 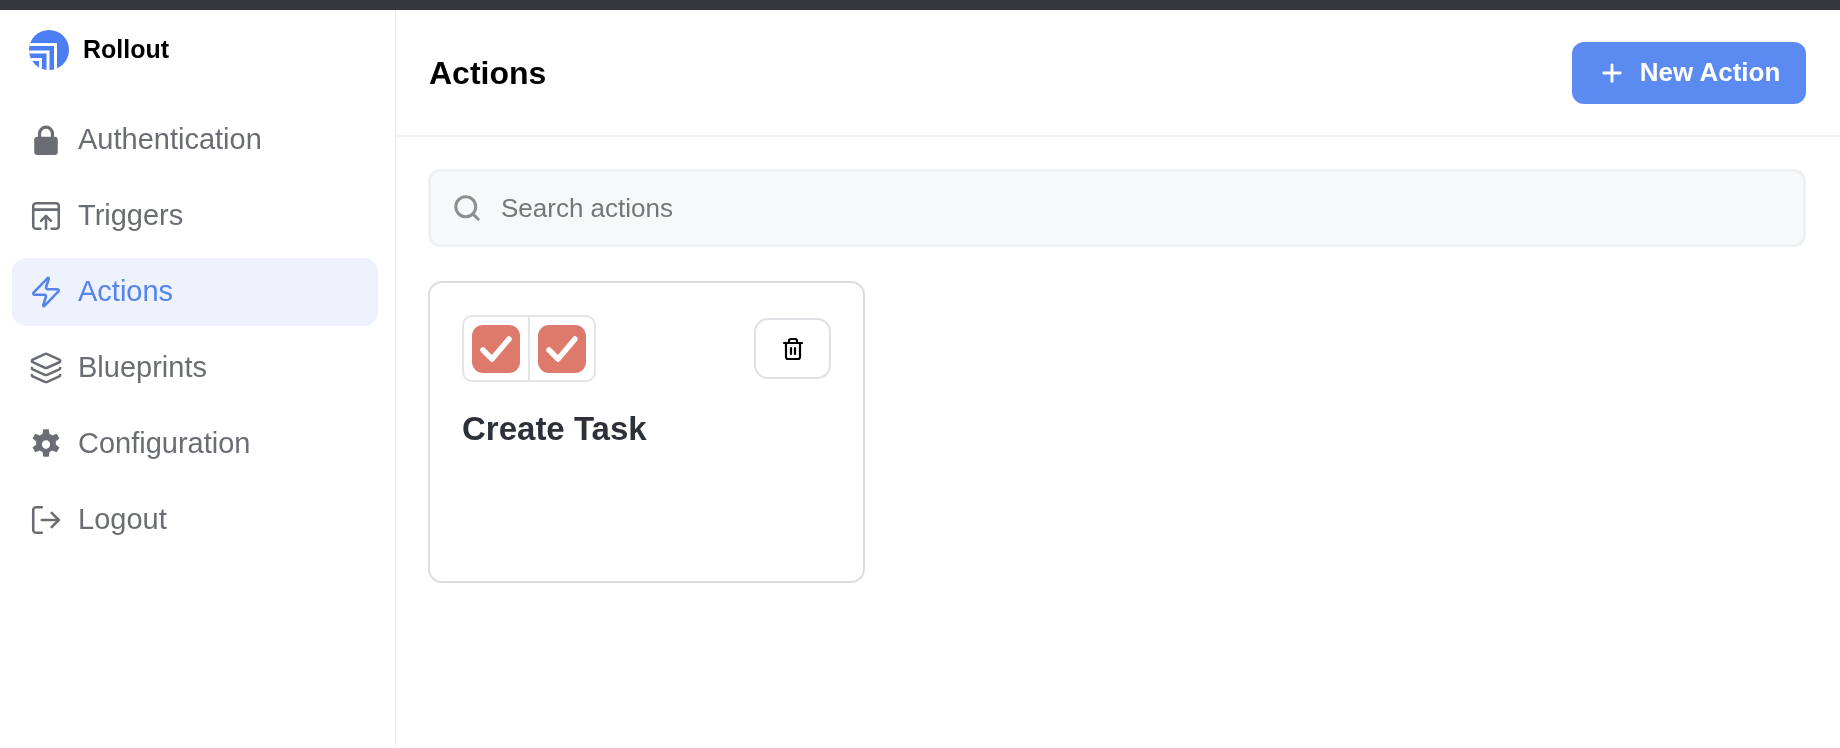 I want to click on trash-icon, so click(x=792, y=348).